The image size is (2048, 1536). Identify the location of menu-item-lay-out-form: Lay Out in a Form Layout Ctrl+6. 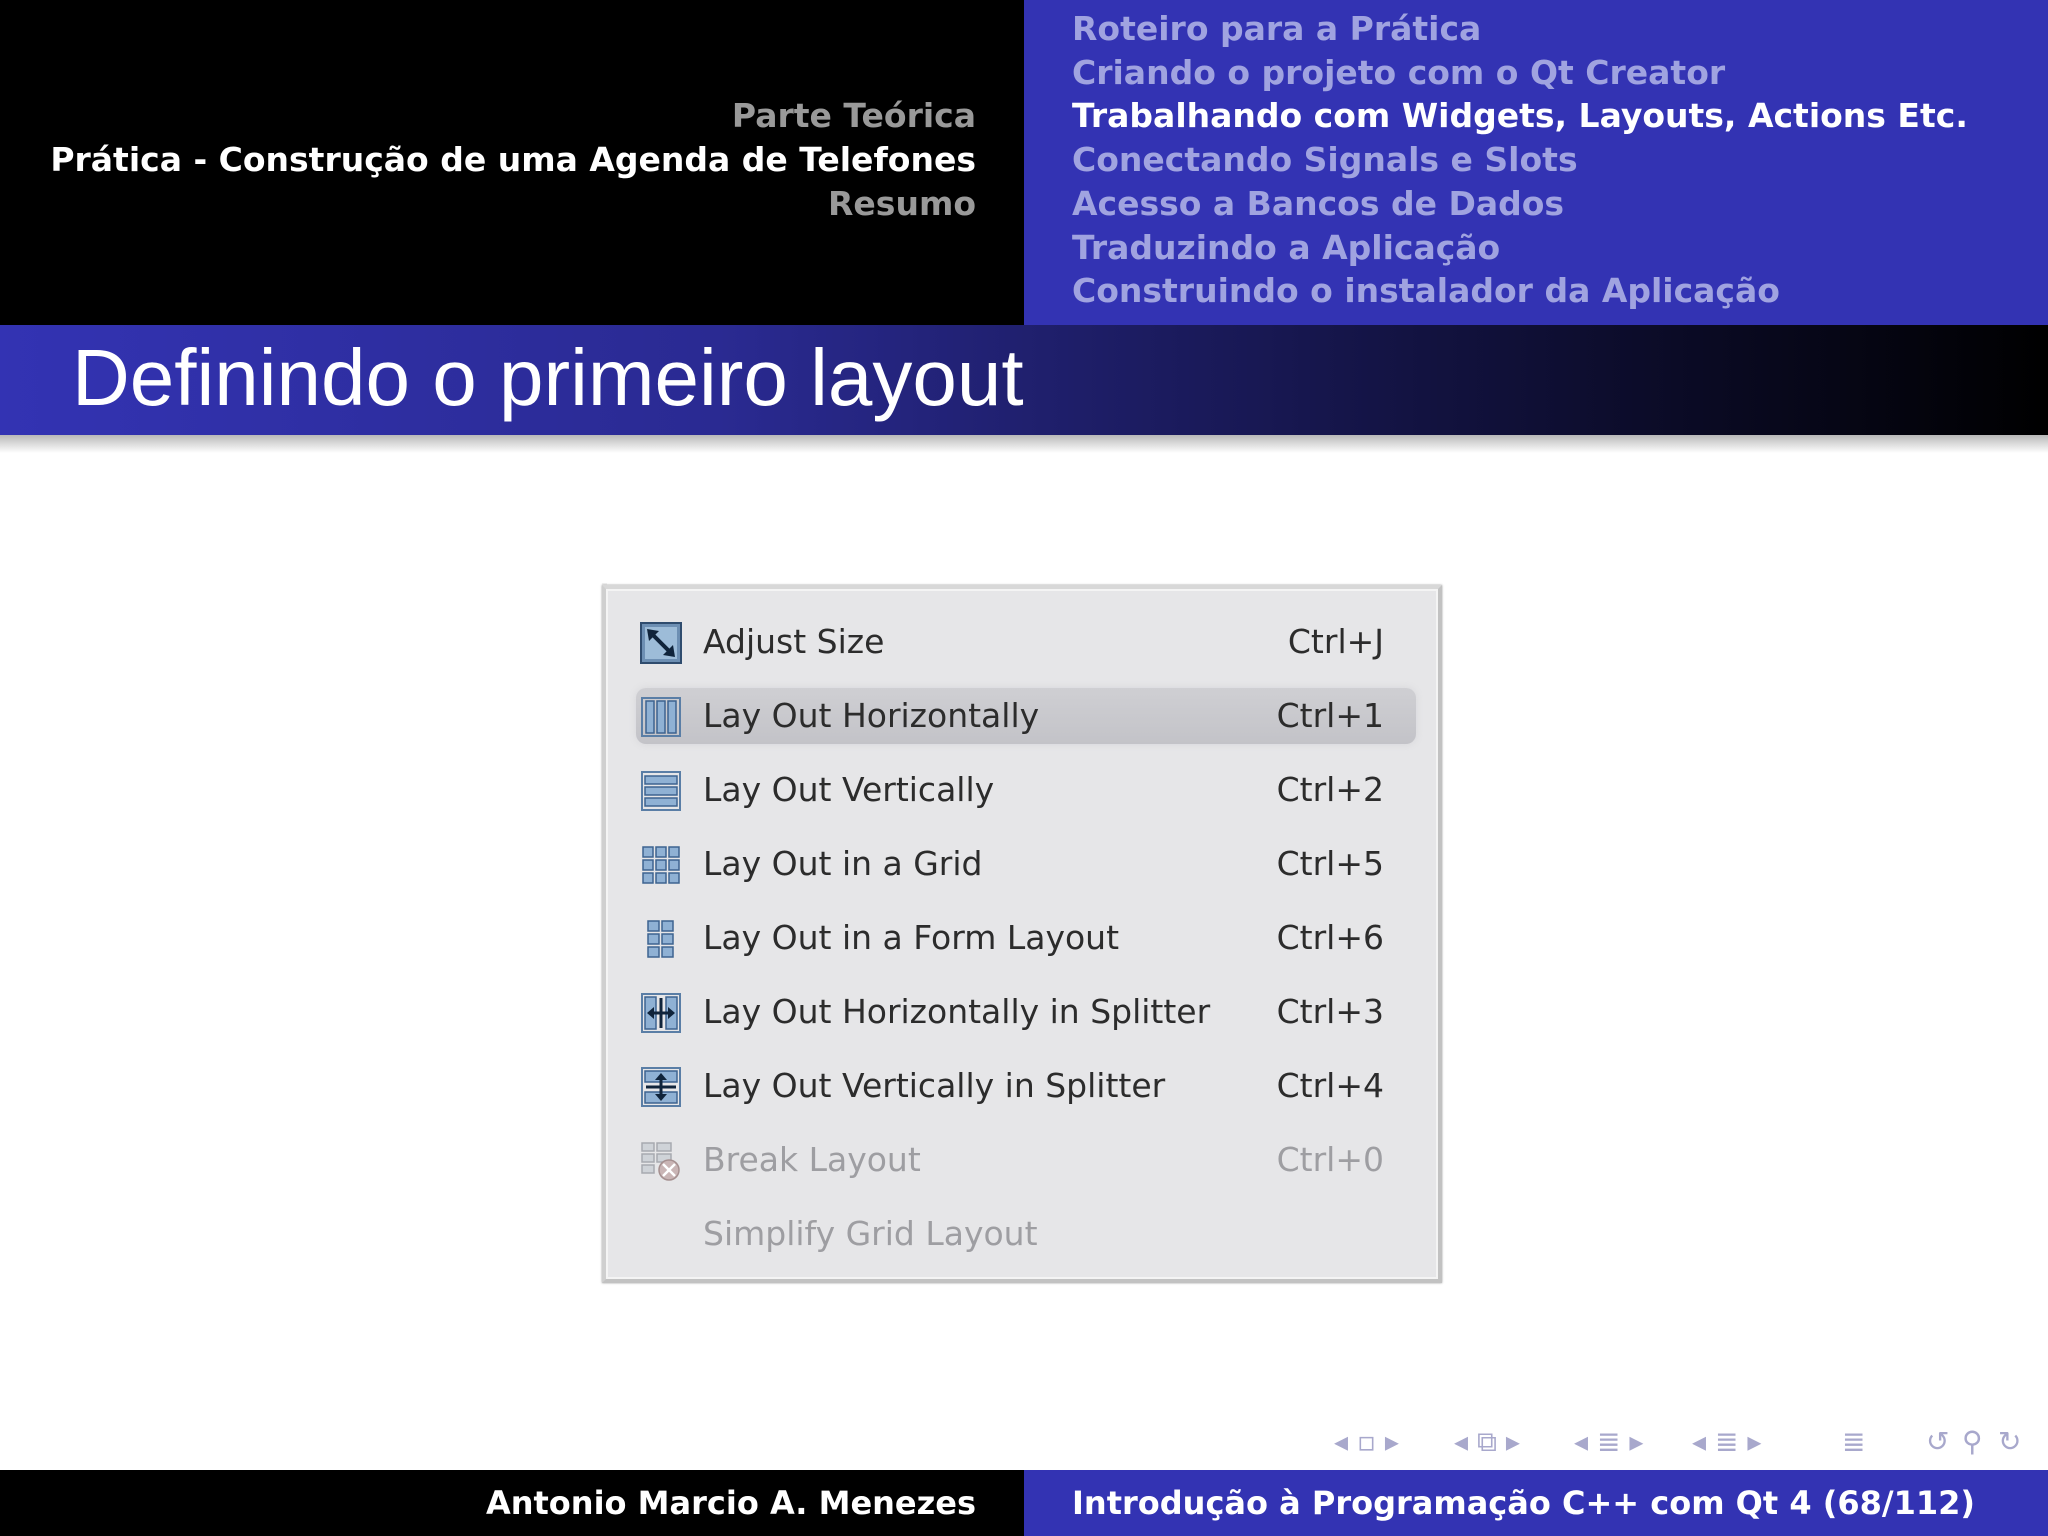
(1026, 938).